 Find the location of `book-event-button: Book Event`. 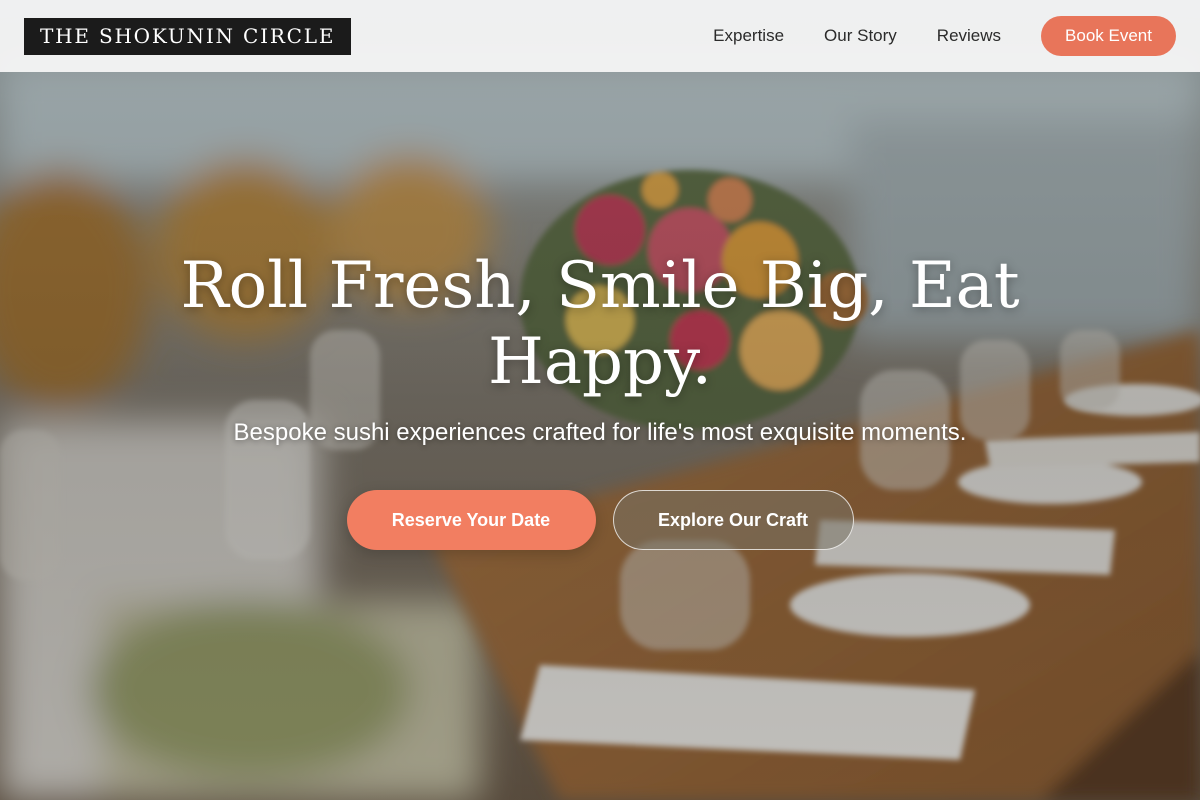

book-event-button: Book Event is located at coordinates (1108, 36).